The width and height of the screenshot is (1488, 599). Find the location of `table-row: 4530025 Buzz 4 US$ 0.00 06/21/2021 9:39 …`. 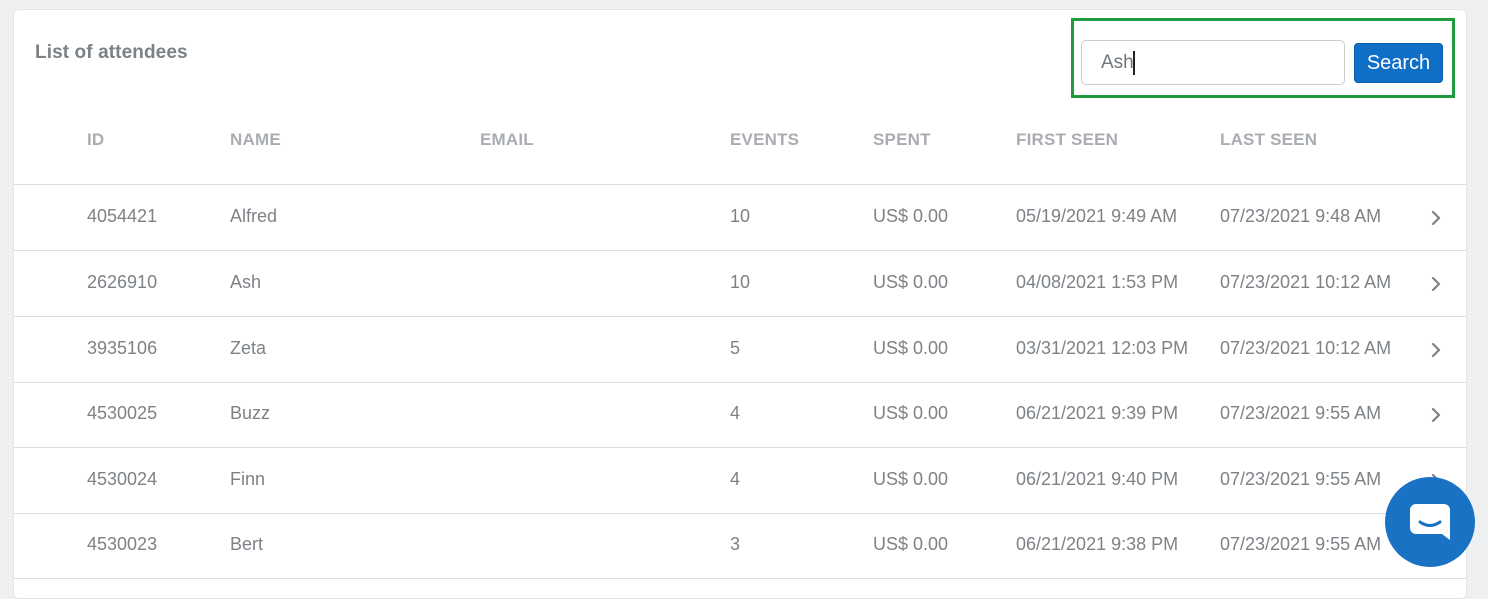

table-row: 4530025 Buzz 4 US$ 0.00 06/21/2021 9:39 … is located at coordinates (740, 415).